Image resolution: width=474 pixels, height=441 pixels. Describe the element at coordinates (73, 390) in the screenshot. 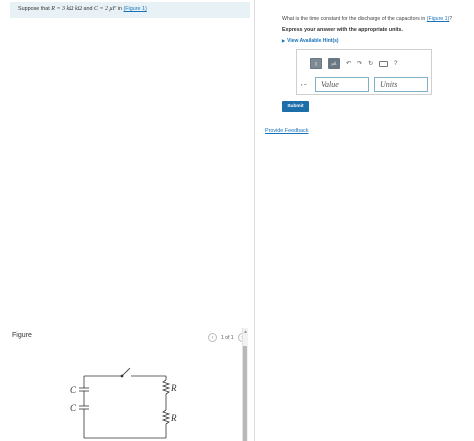

I see `capacitor-1-label: C` at that location.